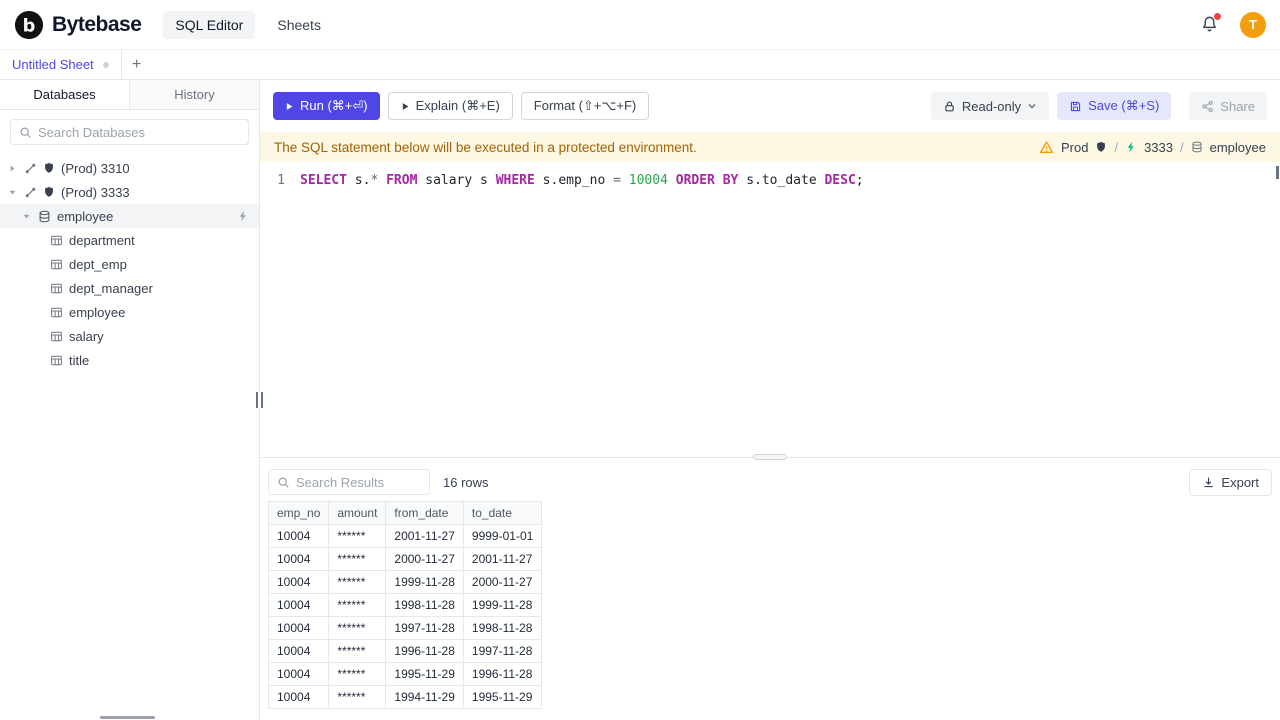 Image resolution: width=1280 pixels, height=720 pixels. I want to click on cell: 1998-11-28, so click(502, 628).